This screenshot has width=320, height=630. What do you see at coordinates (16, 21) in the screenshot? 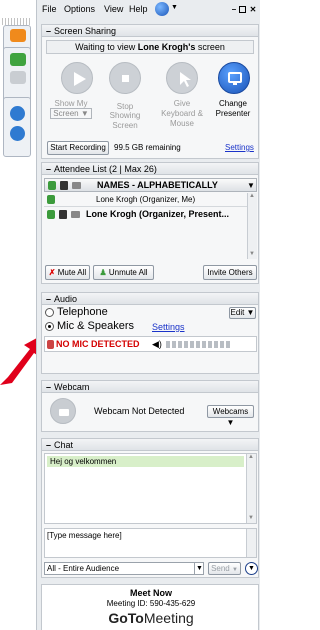
I see `toolbar-grip` at bounding box center [16, 21].